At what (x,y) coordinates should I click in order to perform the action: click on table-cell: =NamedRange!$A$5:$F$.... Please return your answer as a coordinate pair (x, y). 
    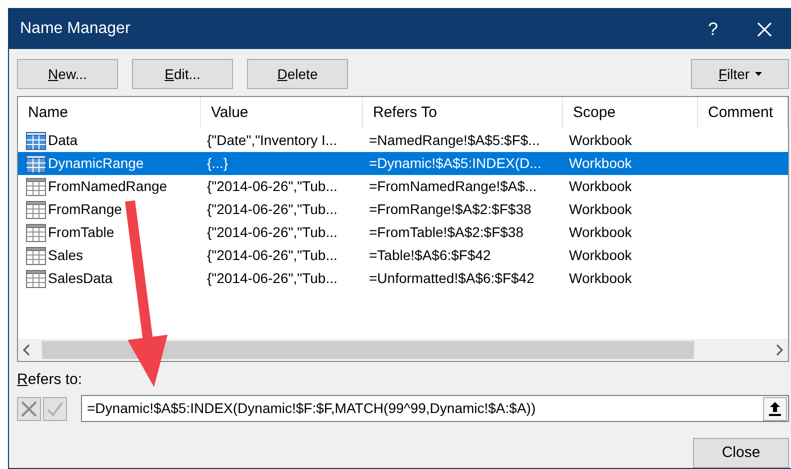
    Looking at the image, I should click on (454, 140).